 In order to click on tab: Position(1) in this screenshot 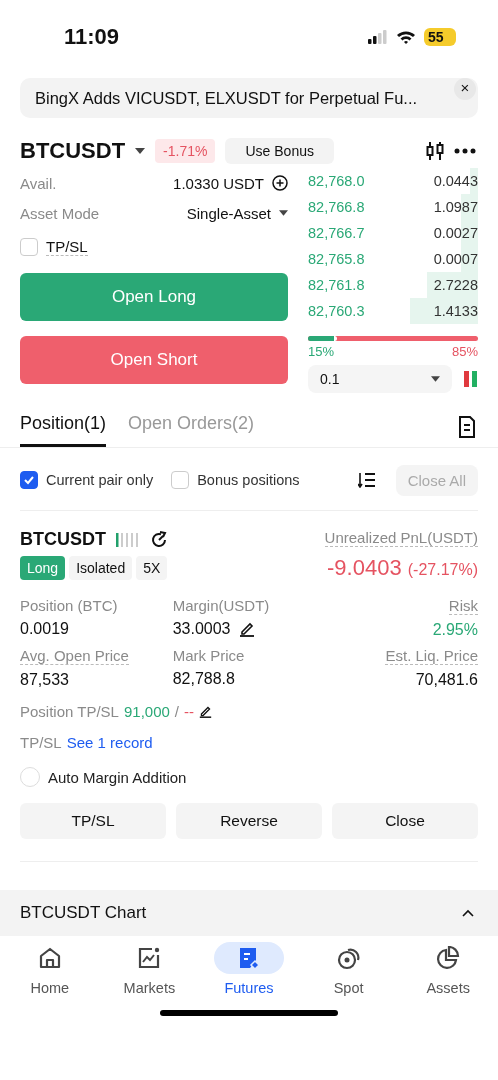, I will do `click(63, 427)`.